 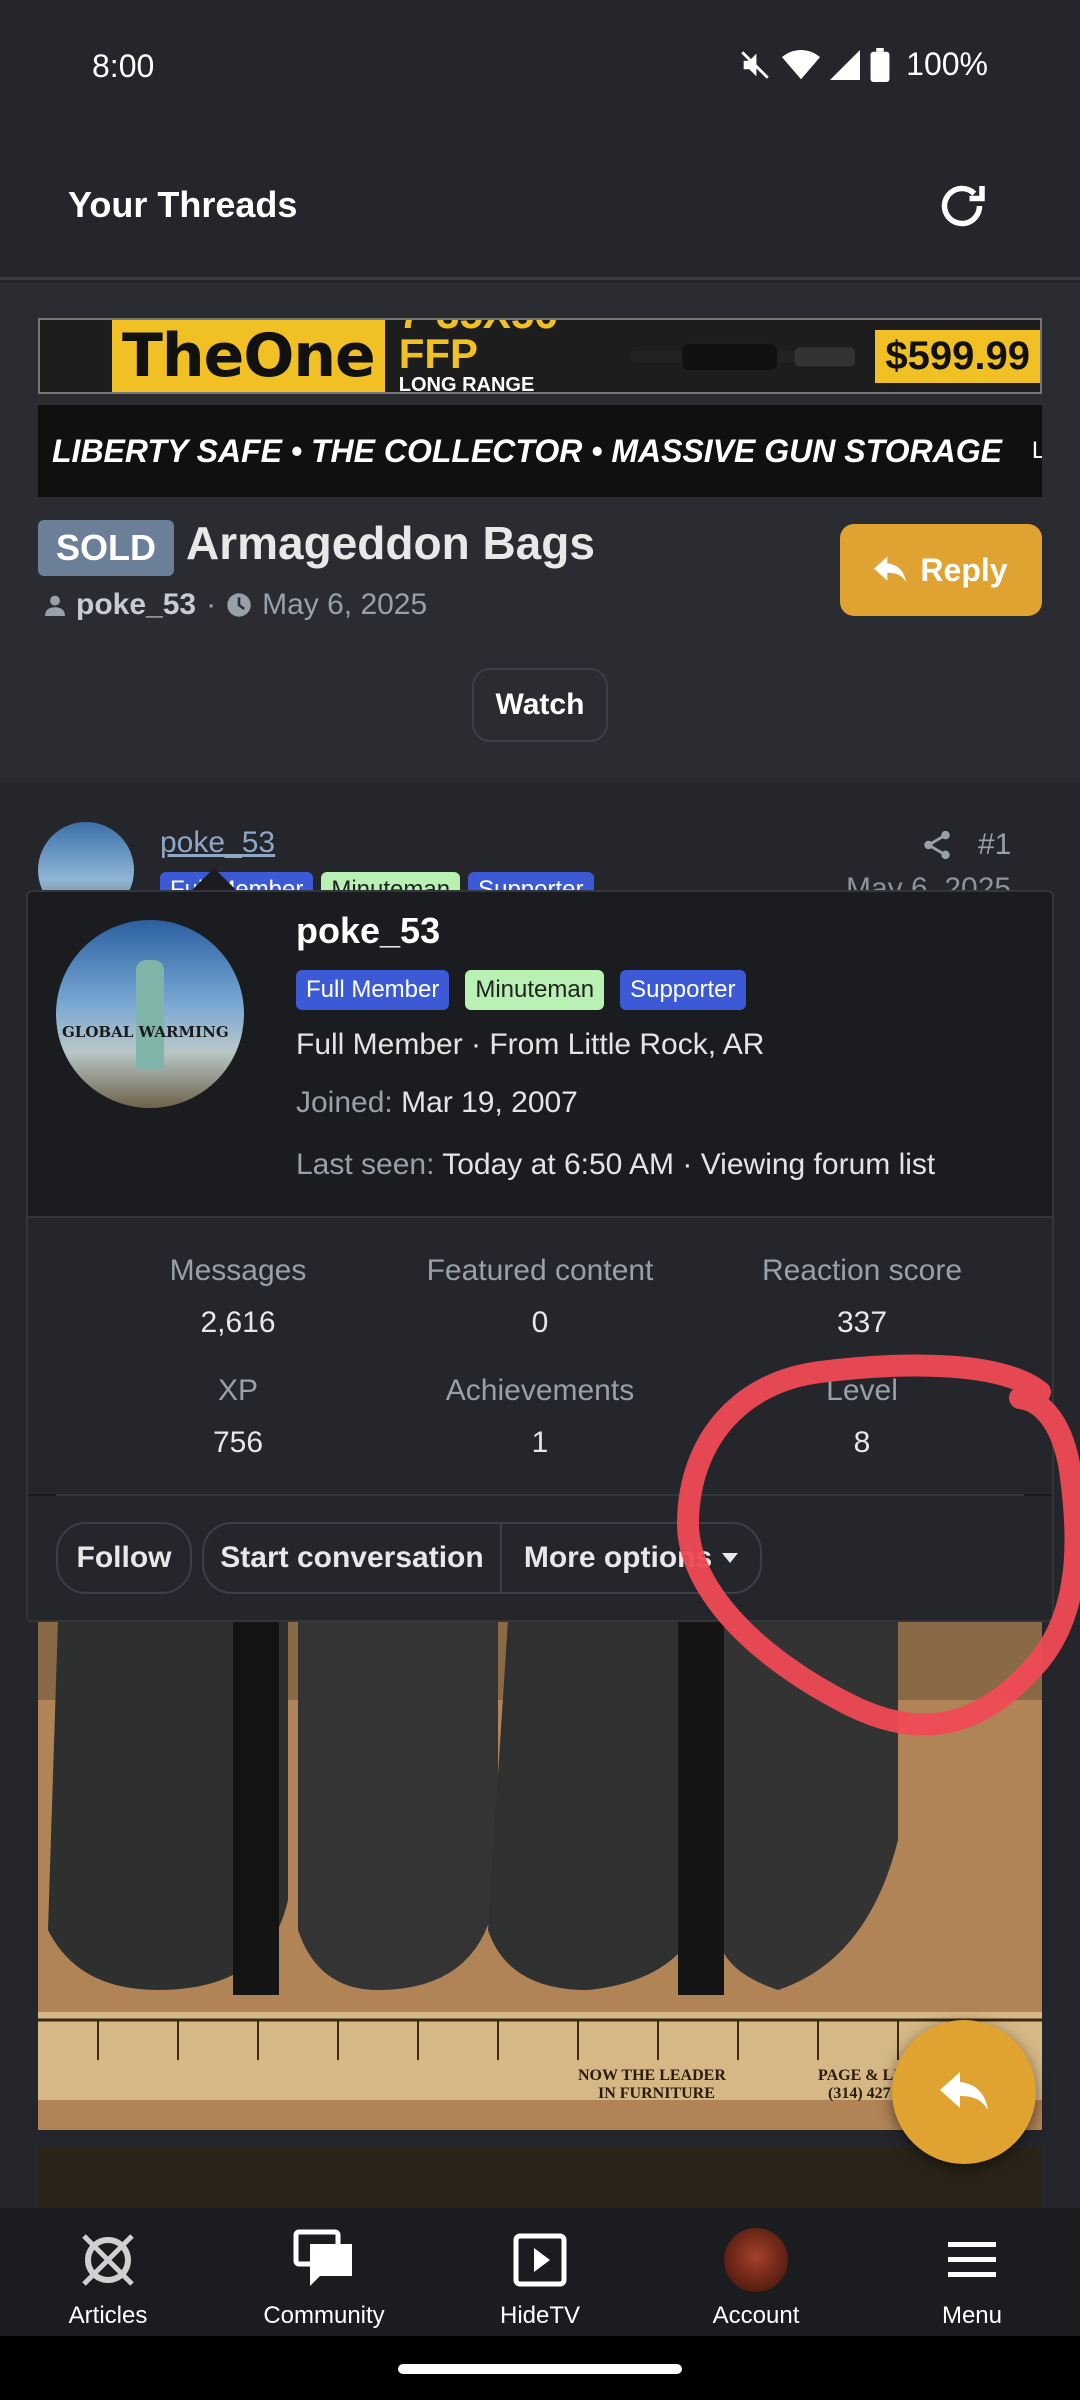 What do you see at coordinates (862, 1390) in the screenshot?
I see `stat-label: Level` at bounding box center [862, 1390].